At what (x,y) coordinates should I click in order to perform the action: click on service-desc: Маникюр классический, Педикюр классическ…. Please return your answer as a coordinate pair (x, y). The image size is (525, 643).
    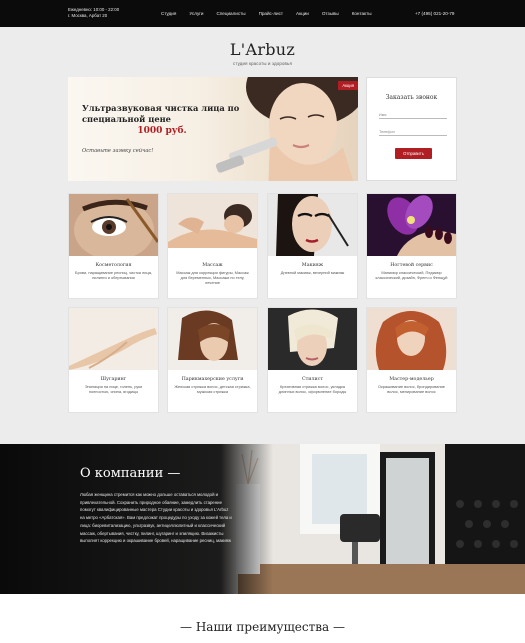
    Looking at the image, I should click on (411, 275).